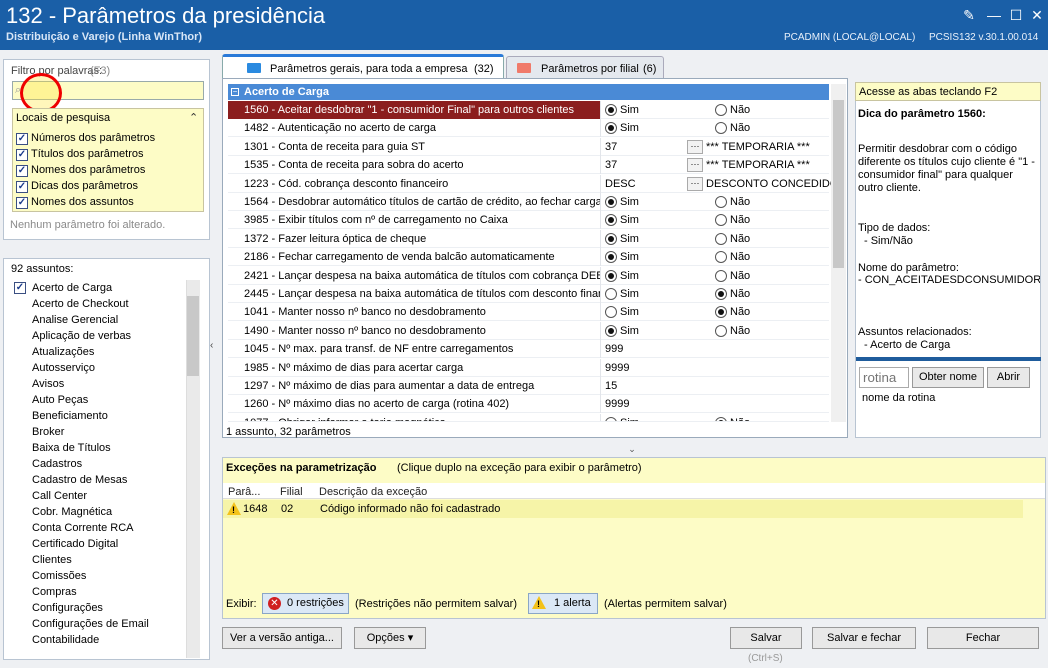 This screenshot has height=668, width=1048. What do you see at coordinates (98, 560) in the screenshot?
I see `list-item: Clientes` at bounding box center [98, 560].